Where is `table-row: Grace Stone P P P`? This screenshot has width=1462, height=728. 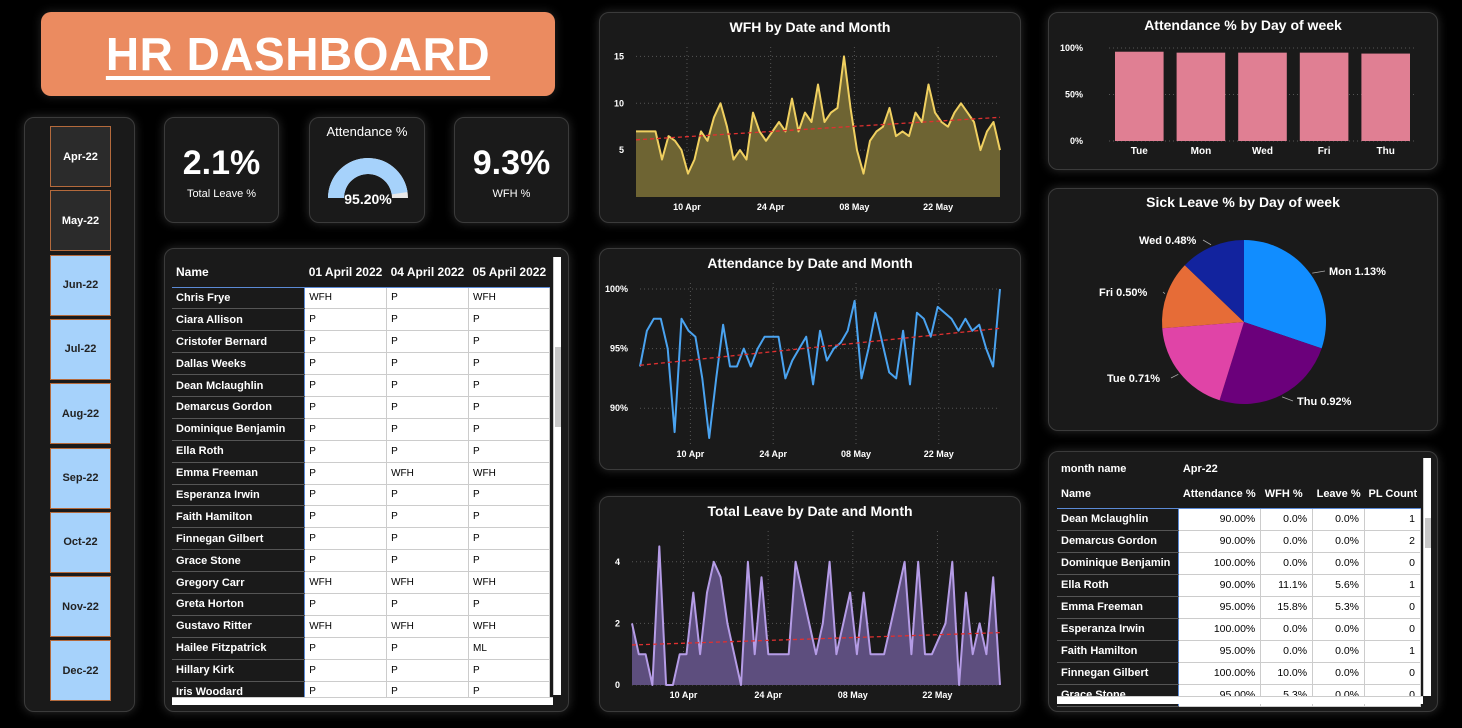
table-row: Grace Stone P P P is located at coordinates (361, 561).